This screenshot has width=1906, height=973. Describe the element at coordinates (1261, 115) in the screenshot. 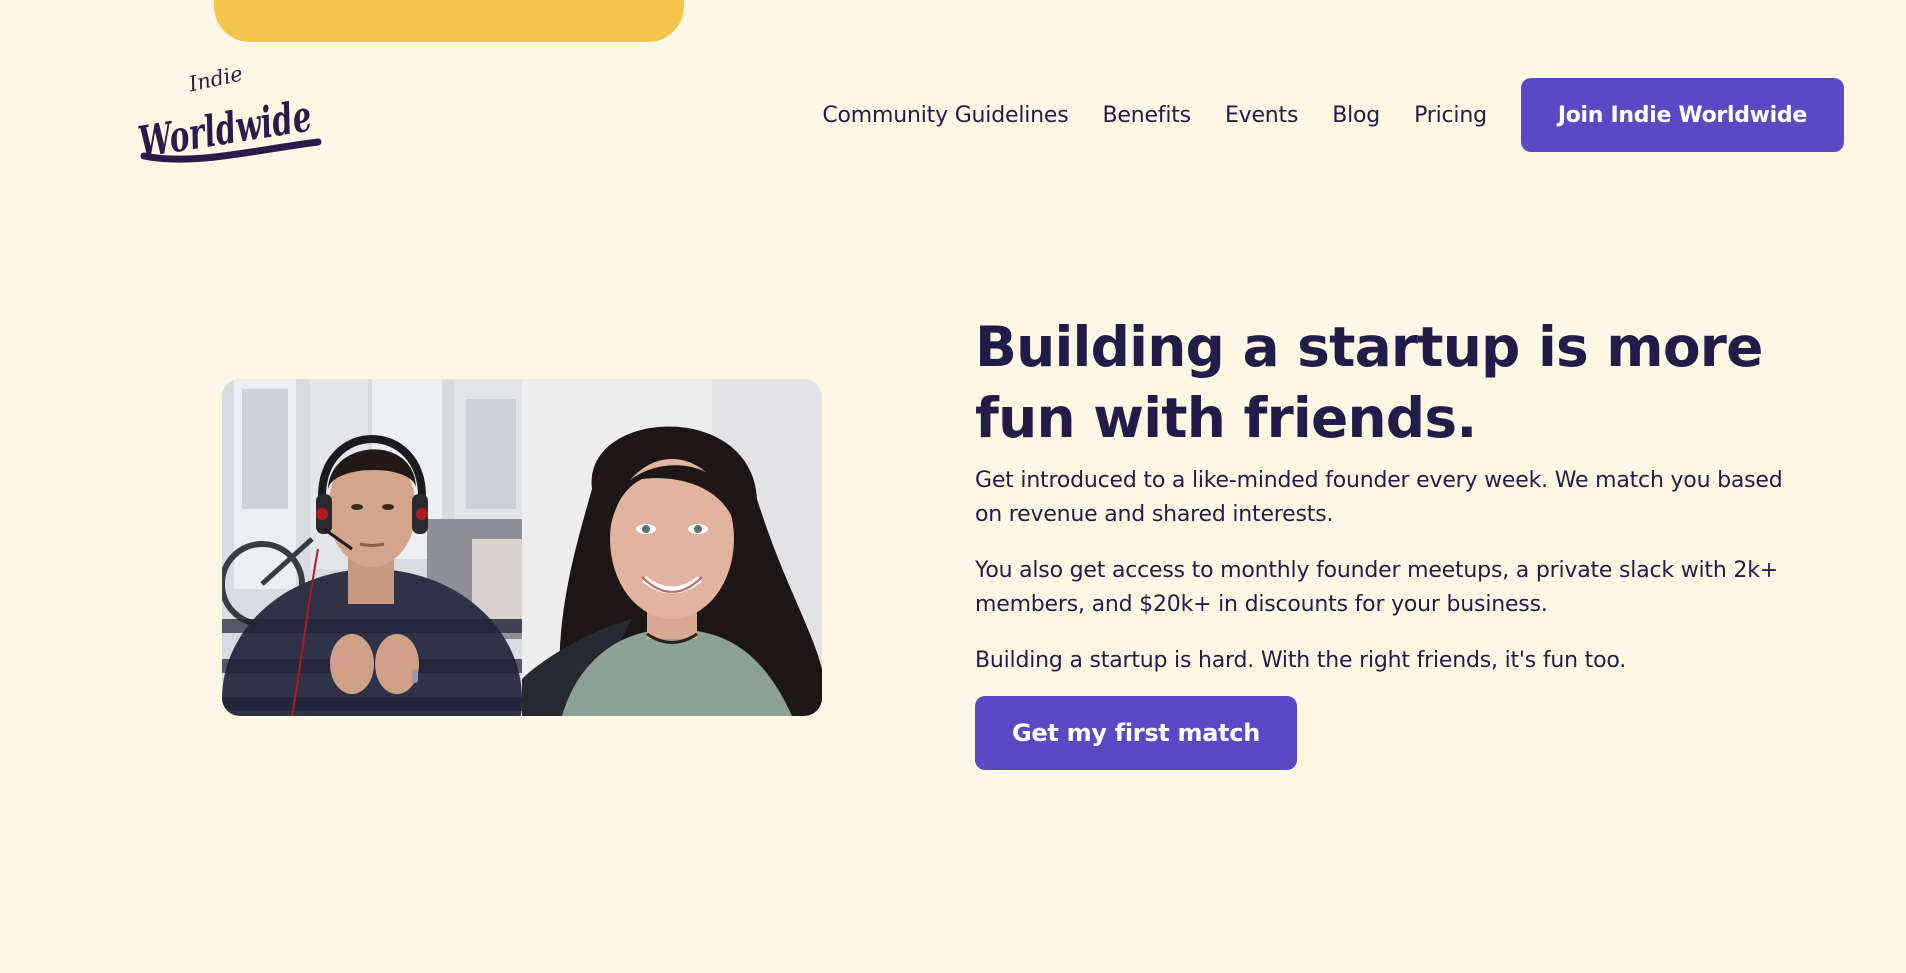

I see `nav-events: Events` at that location.